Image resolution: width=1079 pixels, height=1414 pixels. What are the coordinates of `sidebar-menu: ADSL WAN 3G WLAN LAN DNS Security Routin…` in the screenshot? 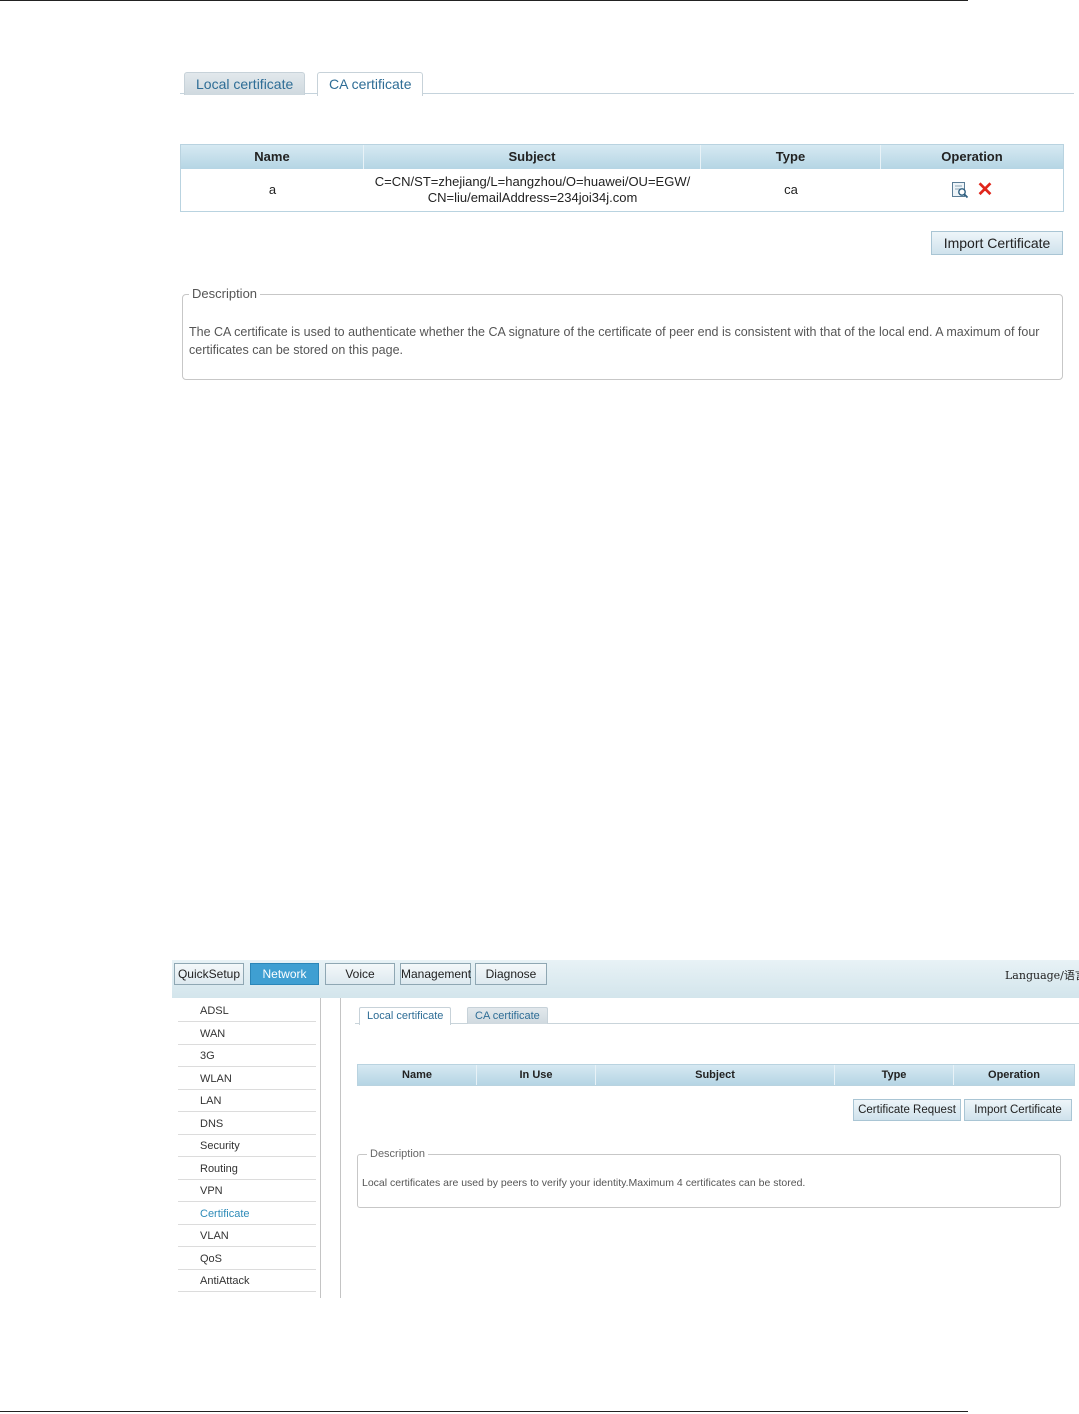 It's located at (247, 1148).